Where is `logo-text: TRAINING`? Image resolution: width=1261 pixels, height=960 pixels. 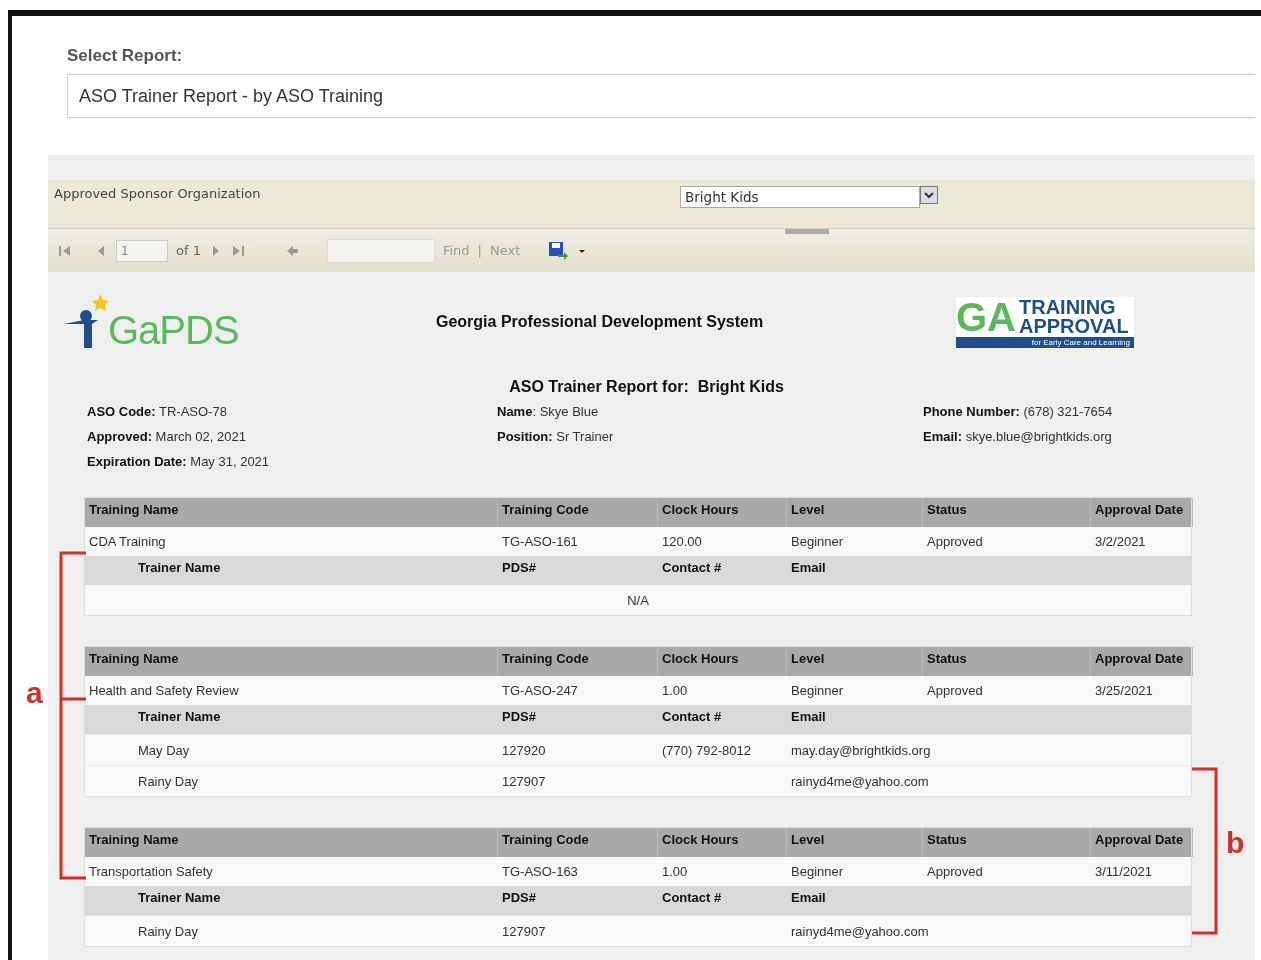 logo-text: TRAINING is located at coordinates (1068, 307).